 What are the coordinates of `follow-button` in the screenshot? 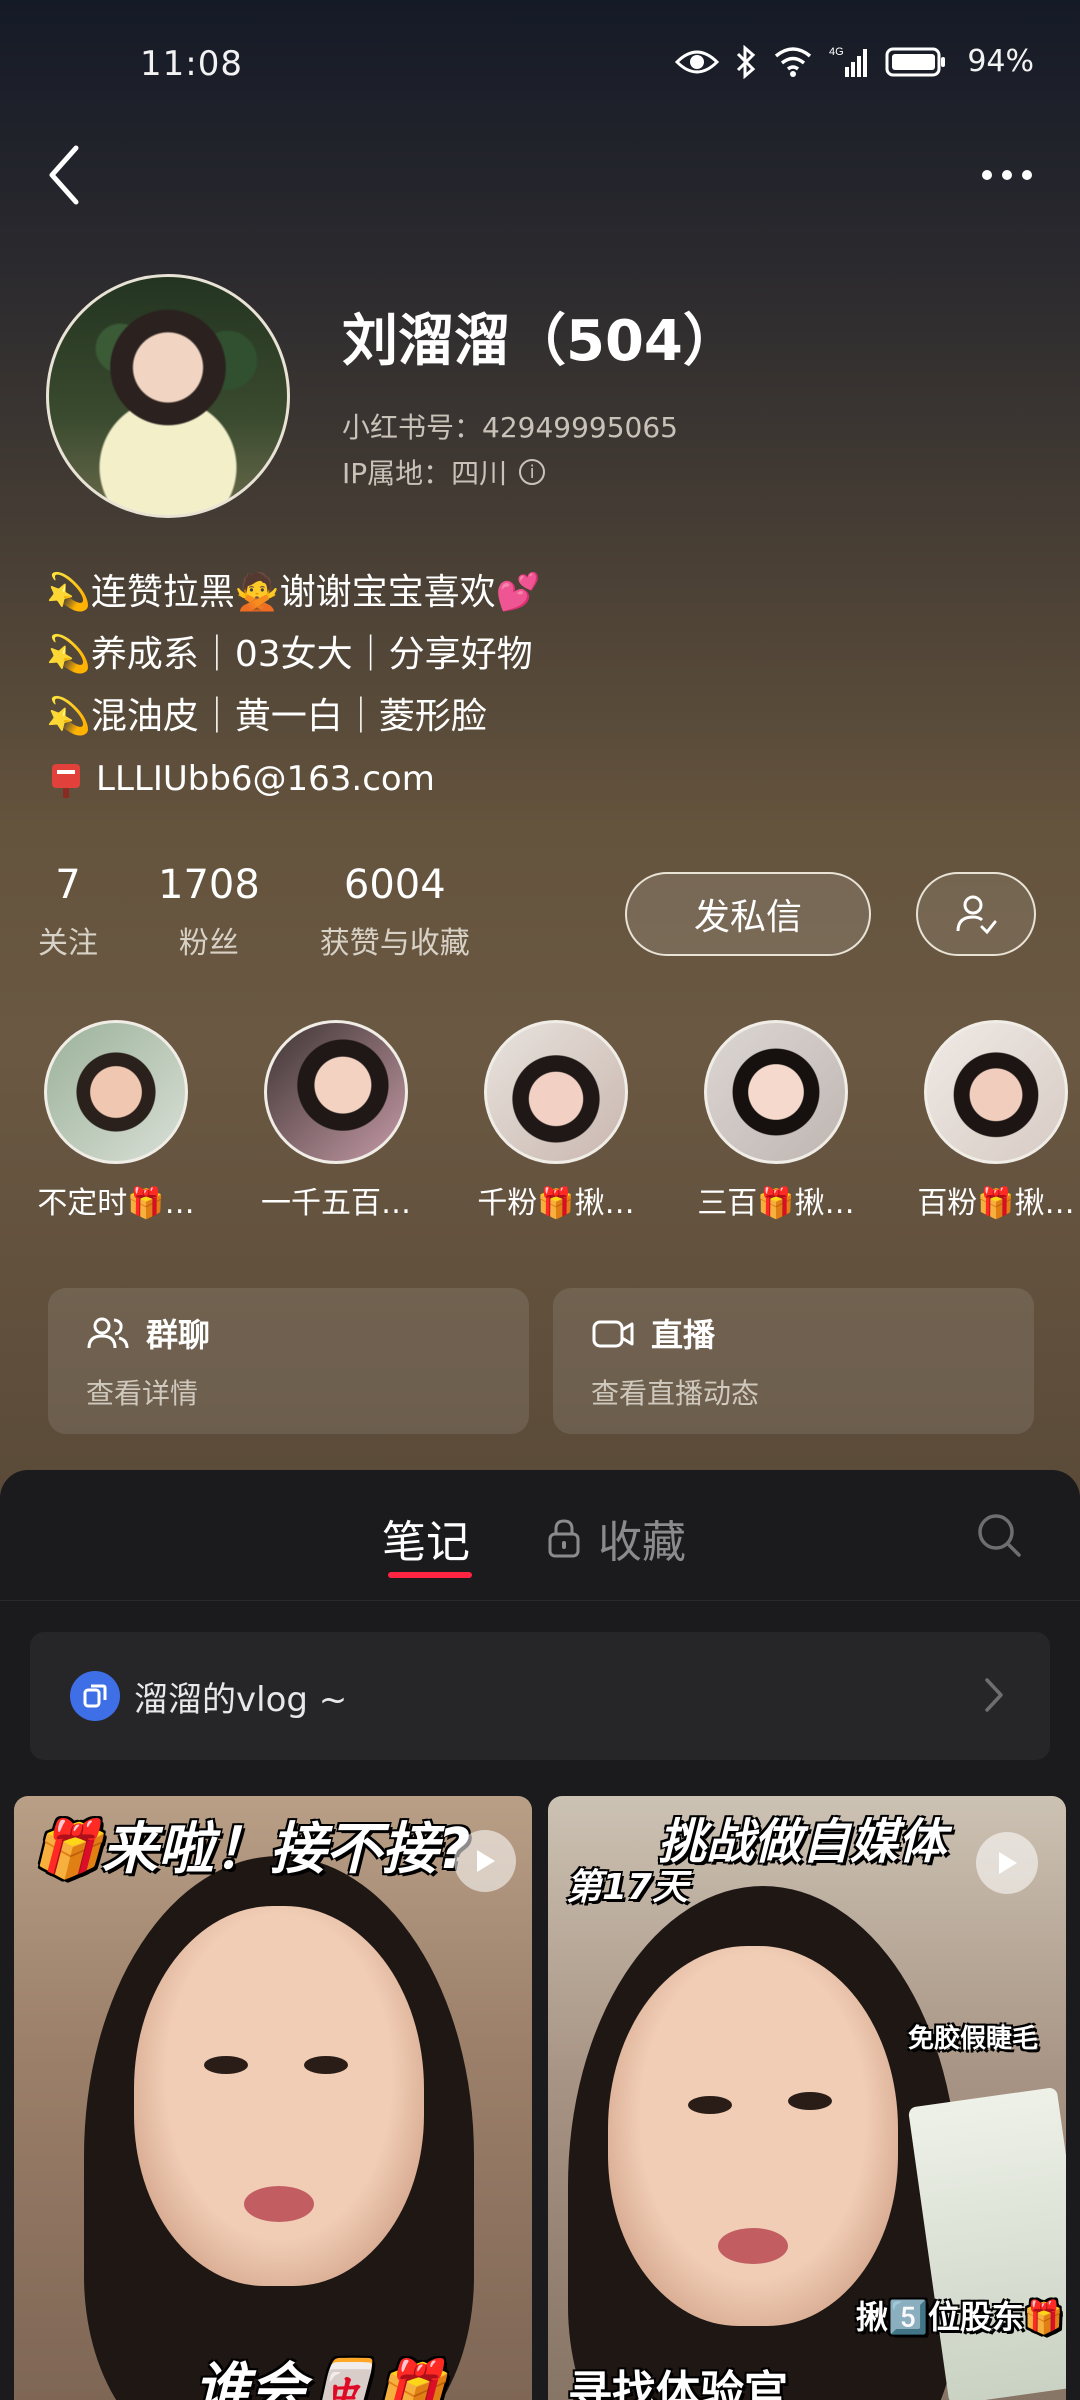 It's located at (976, 914).